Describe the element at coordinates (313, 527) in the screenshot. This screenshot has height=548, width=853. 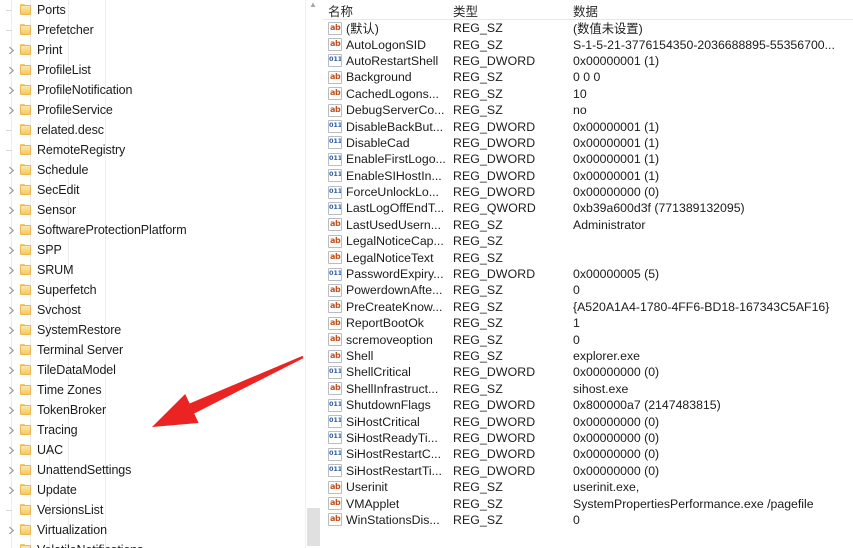
I see `scrollbar-thumb` at that location.